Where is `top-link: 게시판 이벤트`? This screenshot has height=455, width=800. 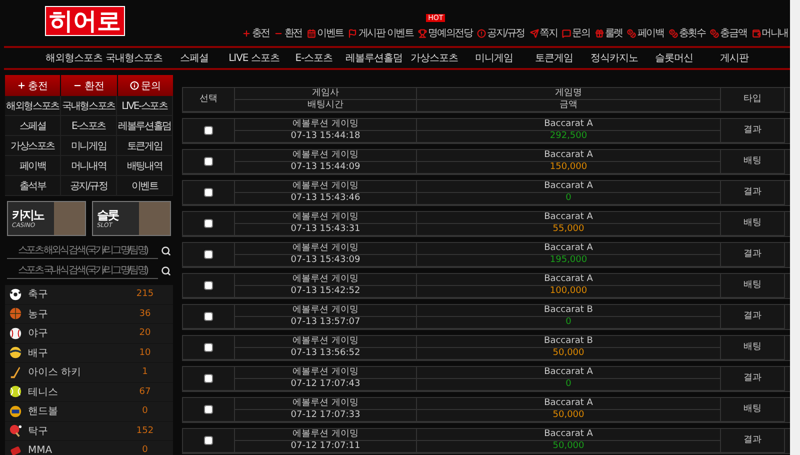 top-link: 게시판 이벤트 is located at coordinates (381, 33).